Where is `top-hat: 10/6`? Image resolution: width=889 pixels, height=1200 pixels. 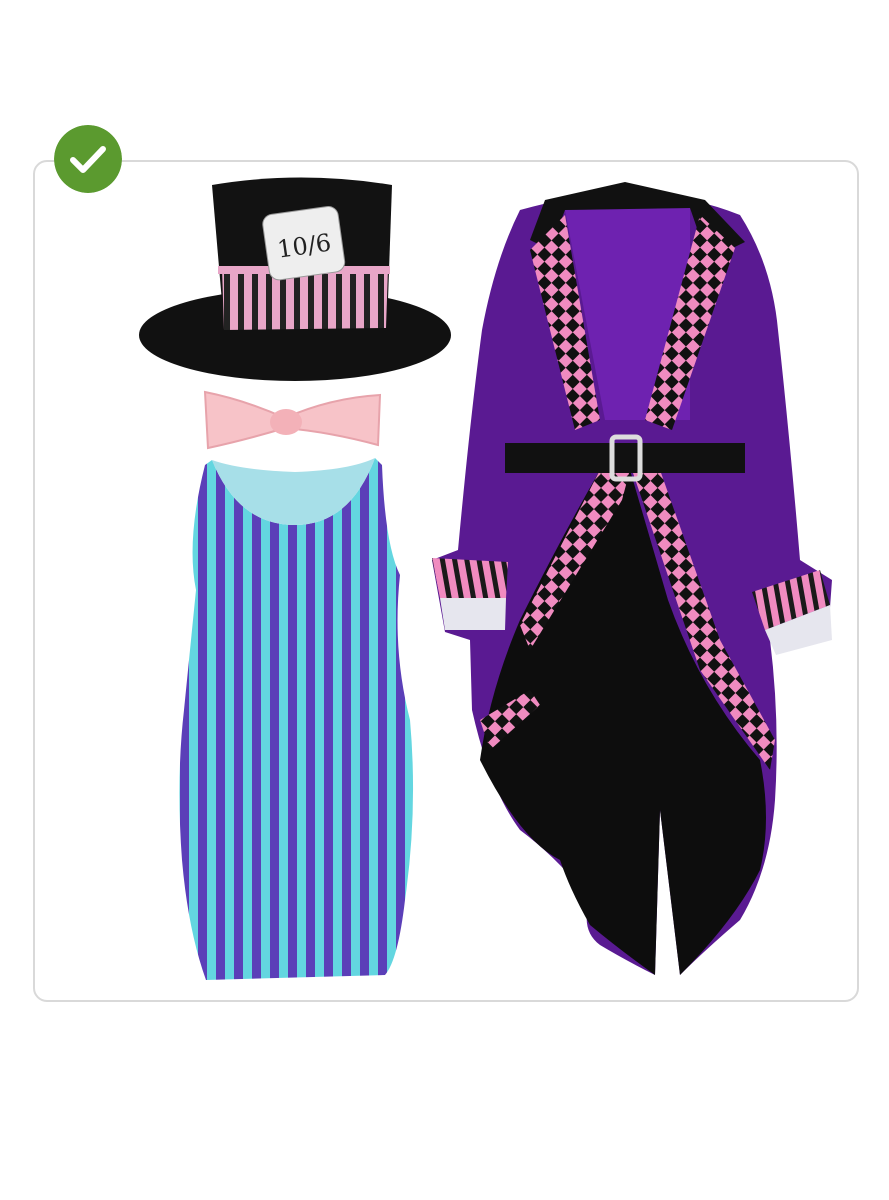
top-hat: 10/6 is located at coordinates (295, 279).